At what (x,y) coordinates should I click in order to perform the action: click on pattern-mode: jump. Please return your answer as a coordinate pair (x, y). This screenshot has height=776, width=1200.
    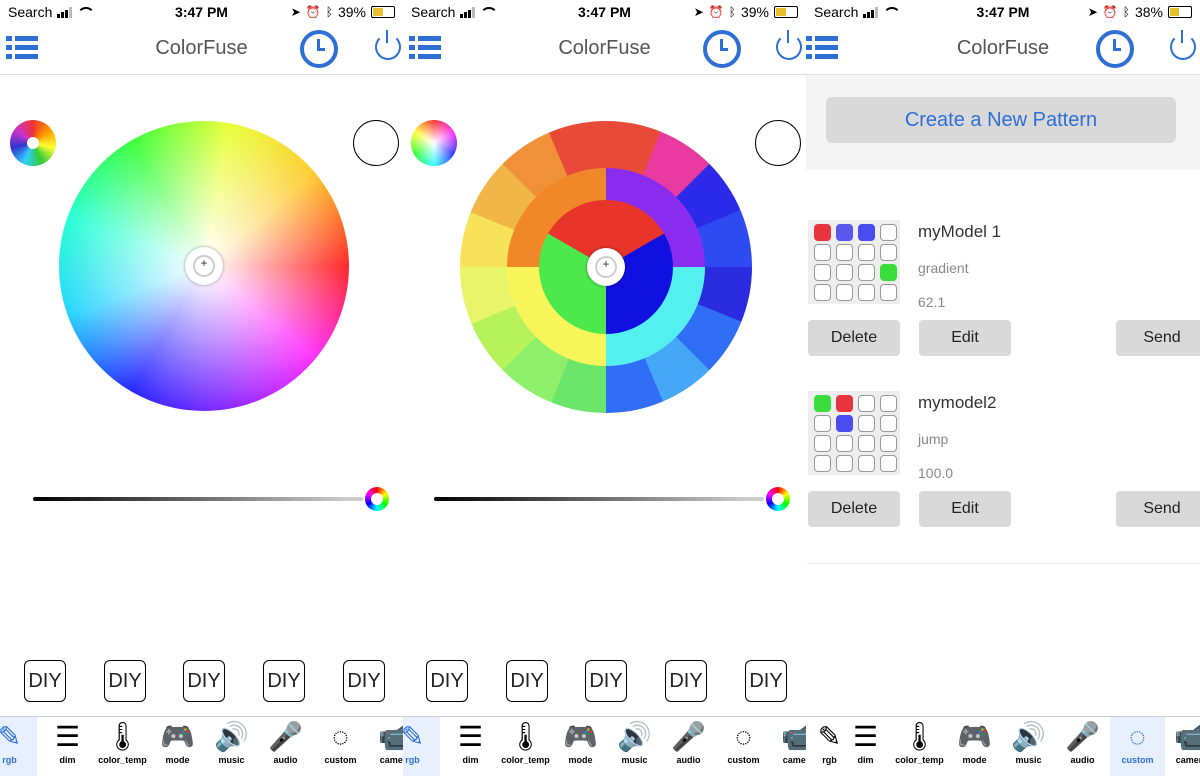
    Looking at the image, I should click on (933, 439).